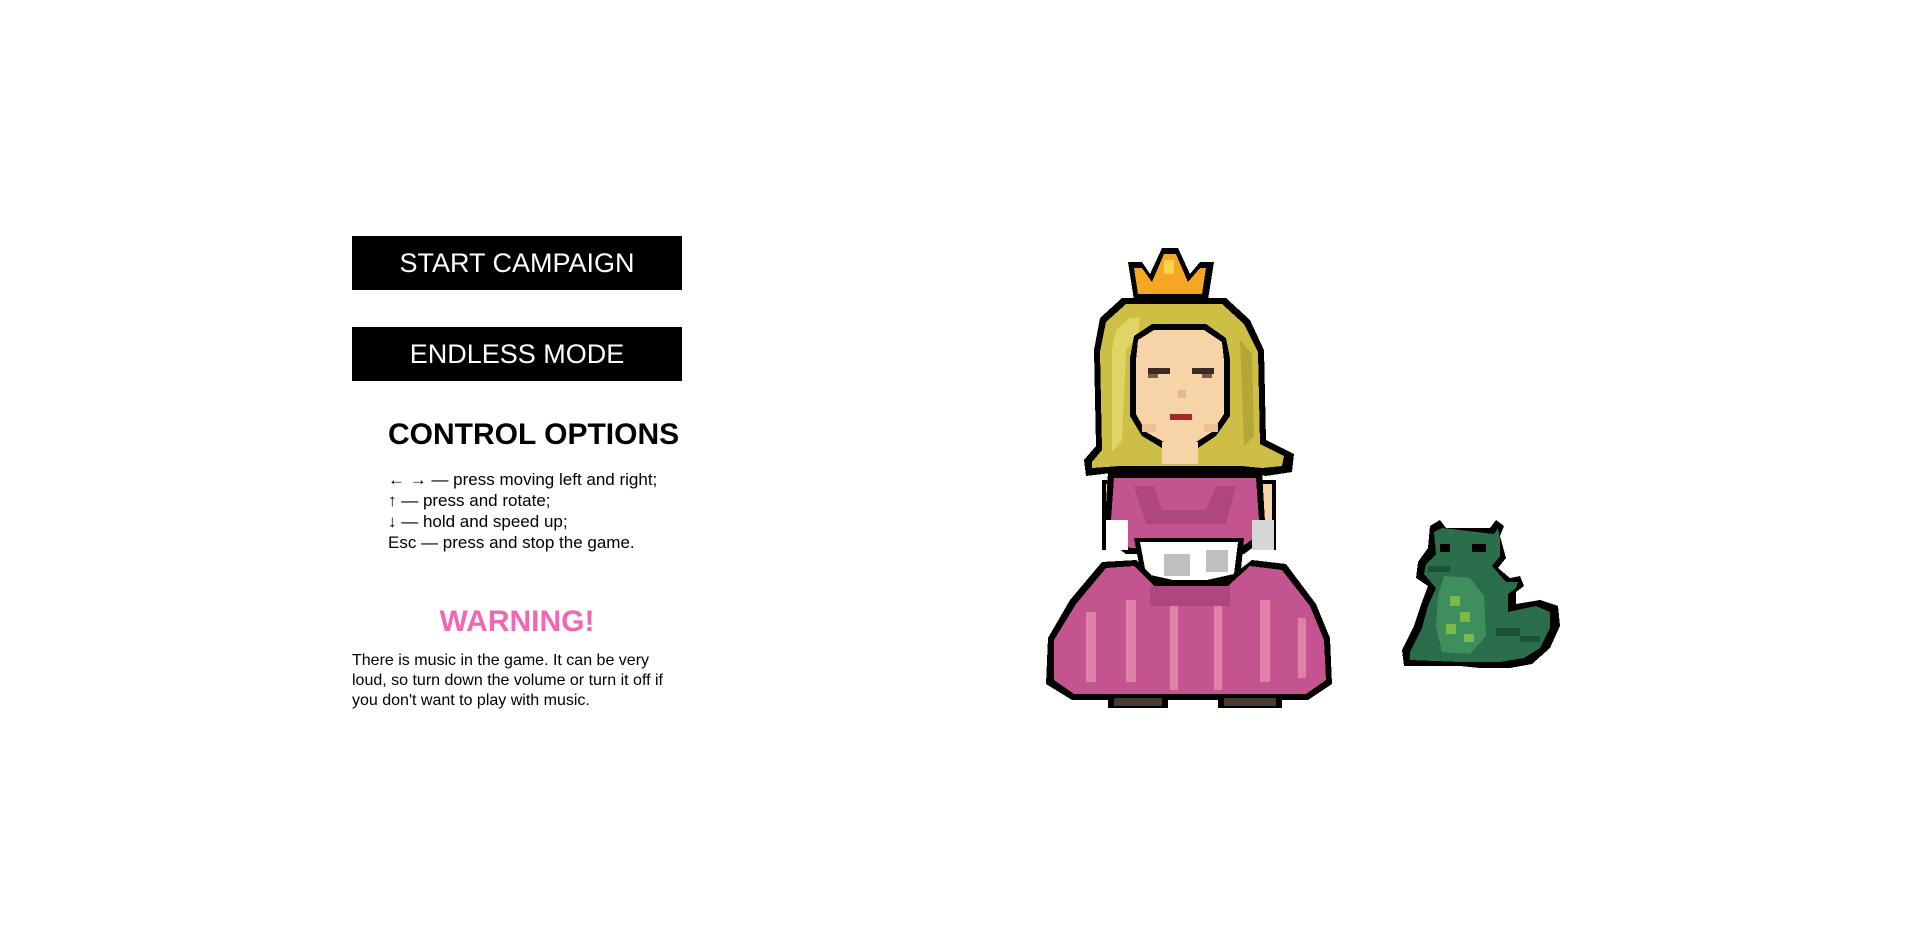 This screenshot has height=946, width=1918. I want to click on endless-mode-button: ENDLESS MODE, so click(517, 354).